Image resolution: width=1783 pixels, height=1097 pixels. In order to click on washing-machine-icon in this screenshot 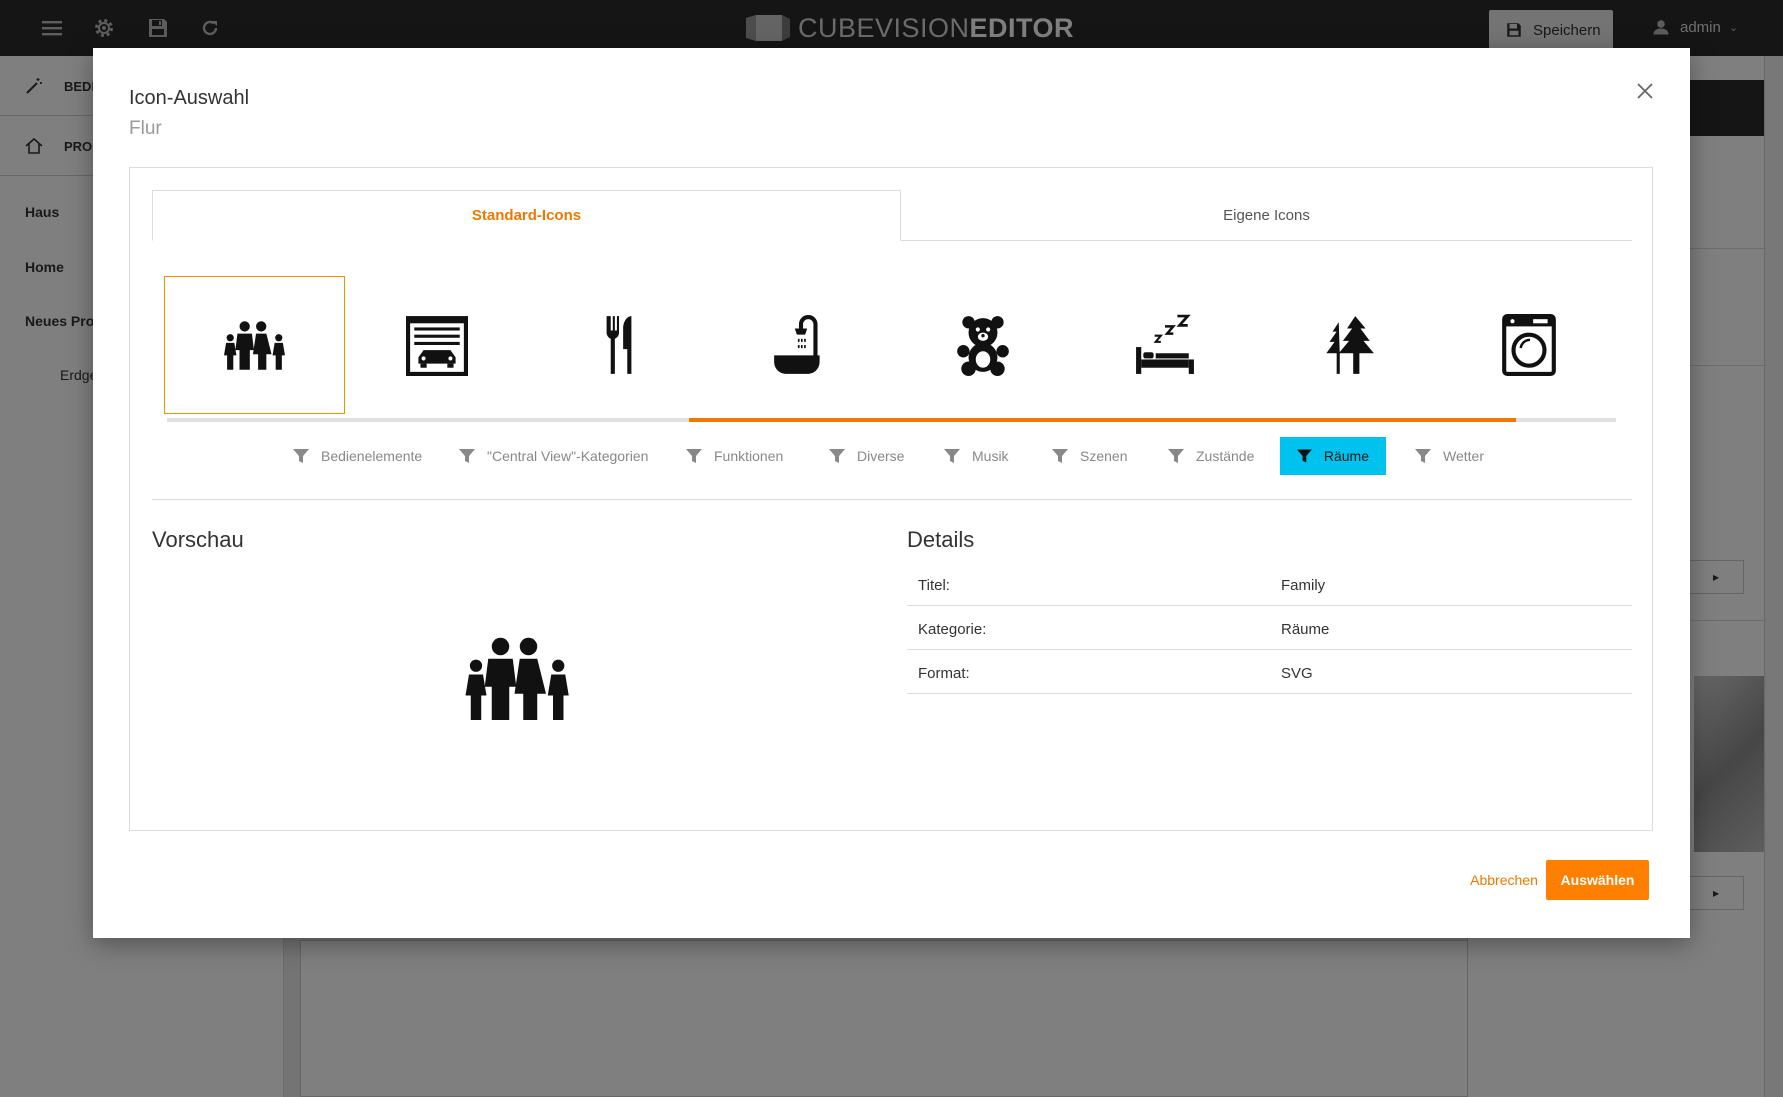, I will do `click(1528, 345)`.